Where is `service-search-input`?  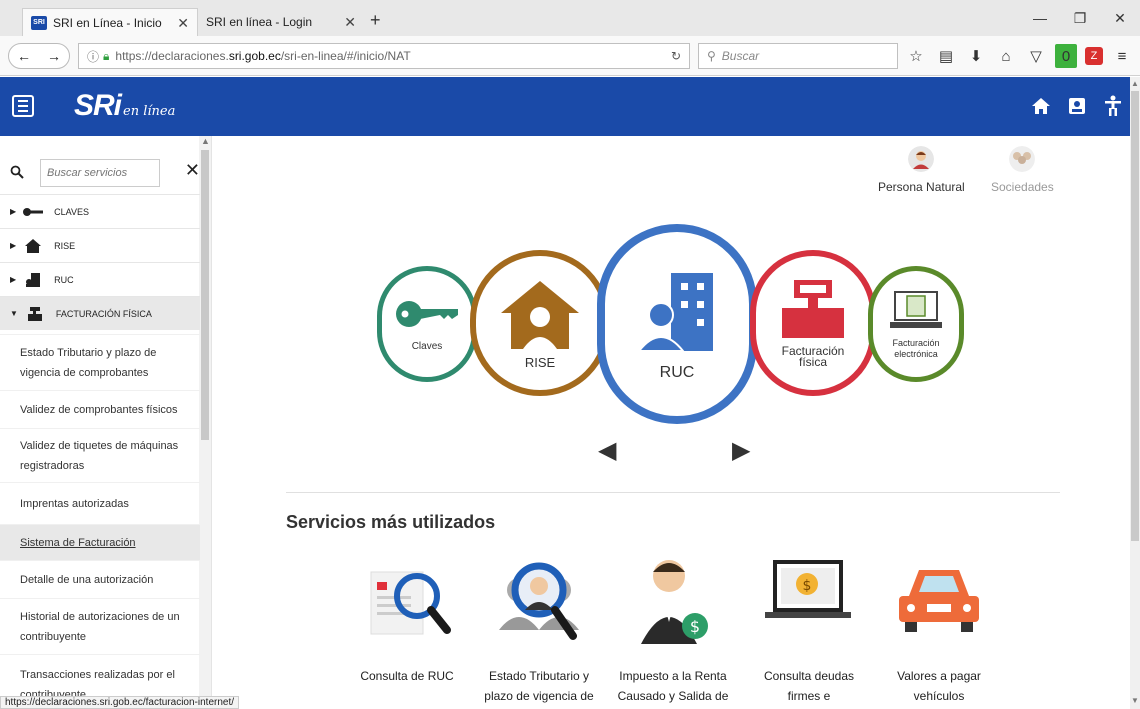 service-search-input is located at coordinates (100, 173).